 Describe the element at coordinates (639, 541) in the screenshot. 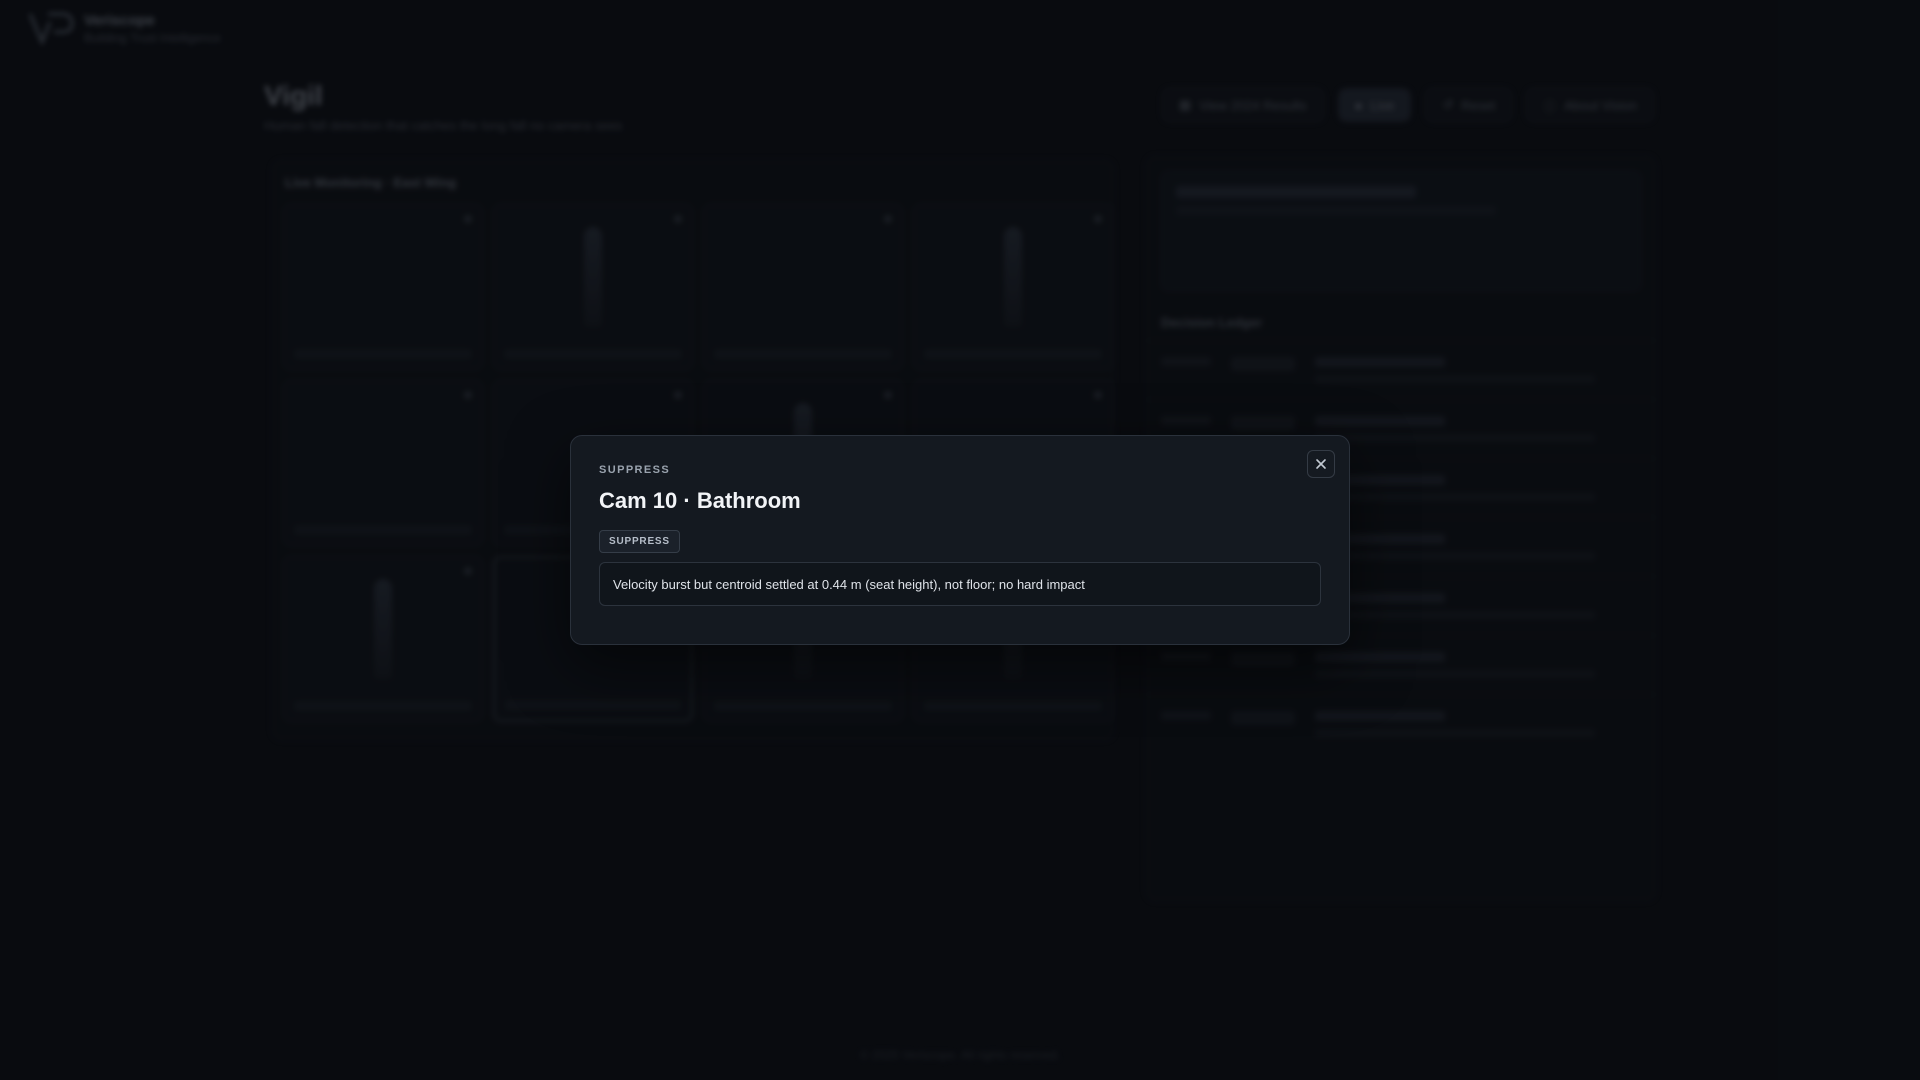

I see `decision-badge: SUPPRESS` at that location.